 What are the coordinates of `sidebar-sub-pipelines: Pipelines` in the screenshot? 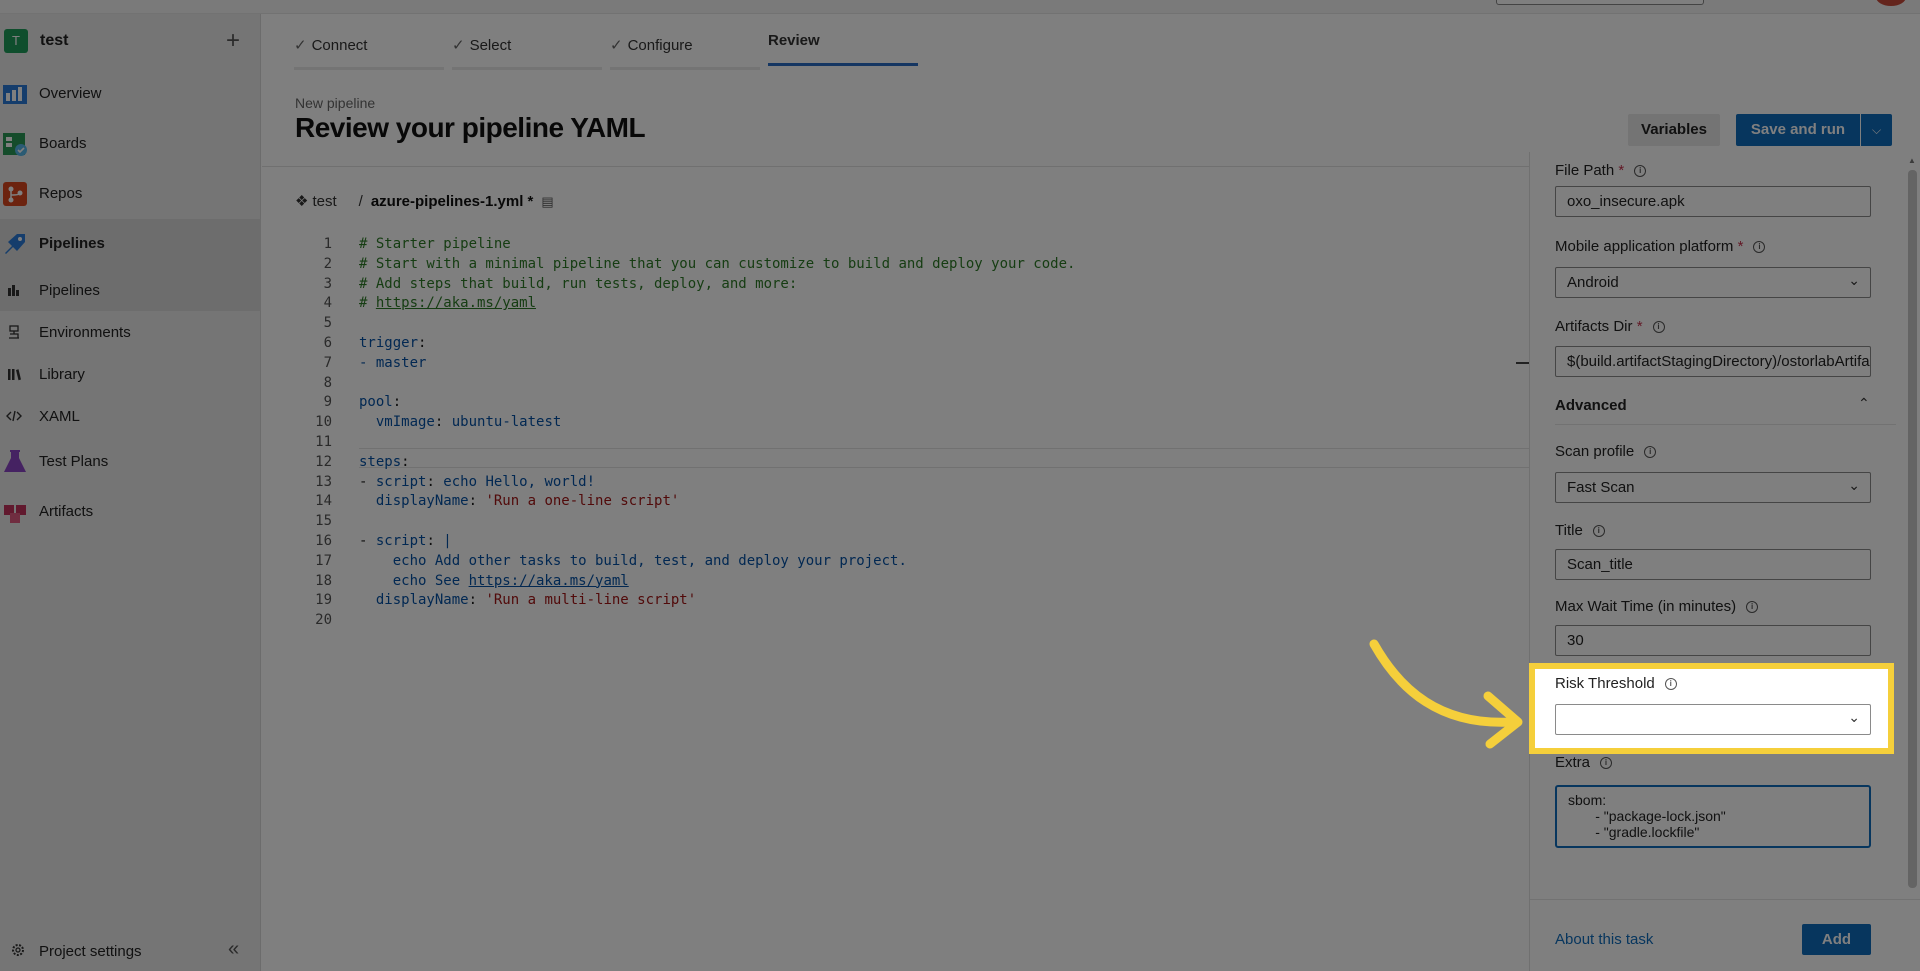 It's located at (130, 290).